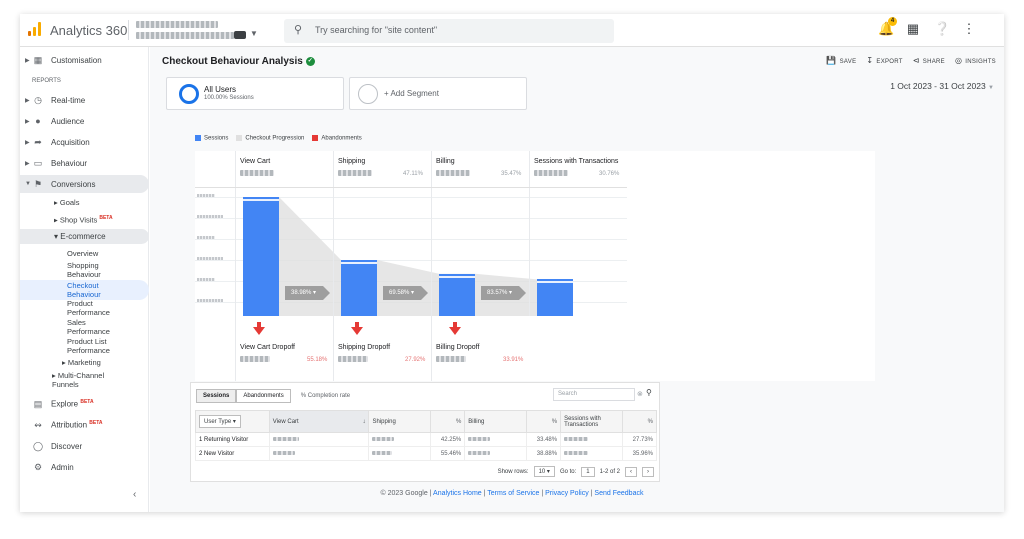 This screenshot has height=539, width=1024. I want to click on share-button: ⊲ SHARE, so click(929, 60).